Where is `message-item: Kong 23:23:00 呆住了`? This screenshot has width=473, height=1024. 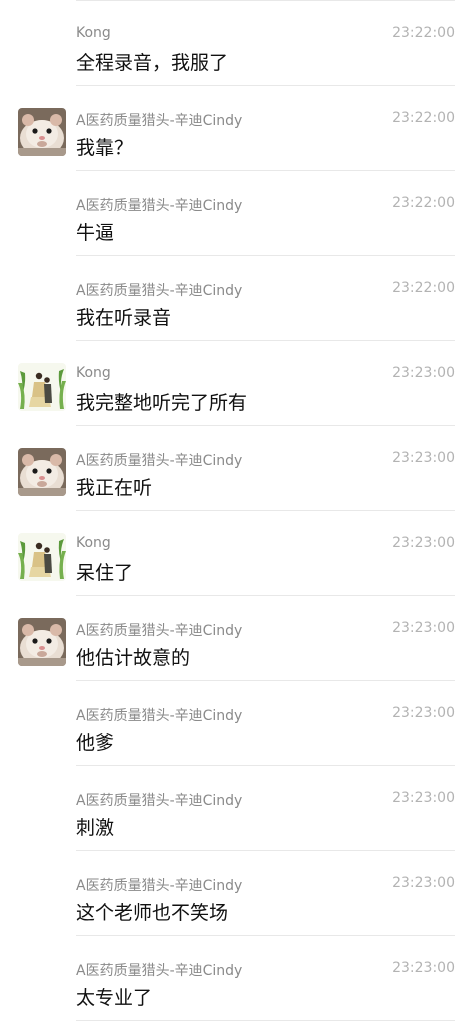
message-item: Kong 23:23:00 呆住了 is located at coordinates (236, 553).